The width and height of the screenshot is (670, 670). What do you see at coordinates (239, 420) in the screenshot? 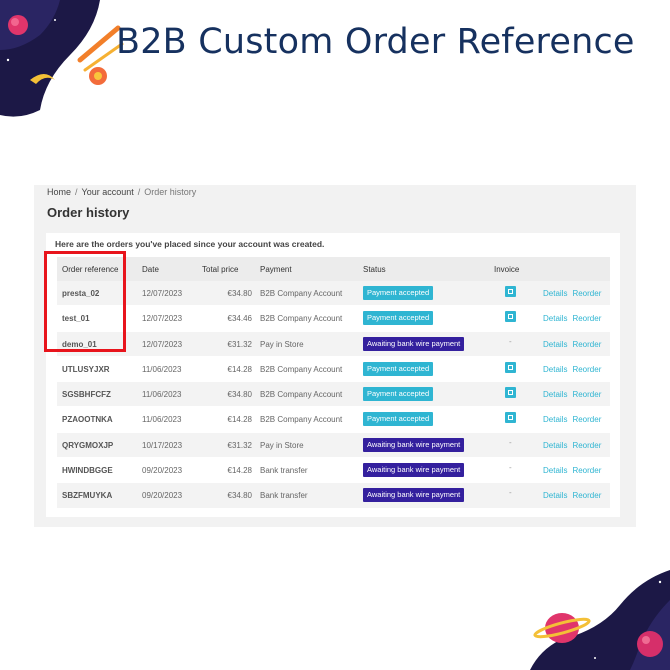
I see `order-total: €14.28` at bounding box center [239, 420].